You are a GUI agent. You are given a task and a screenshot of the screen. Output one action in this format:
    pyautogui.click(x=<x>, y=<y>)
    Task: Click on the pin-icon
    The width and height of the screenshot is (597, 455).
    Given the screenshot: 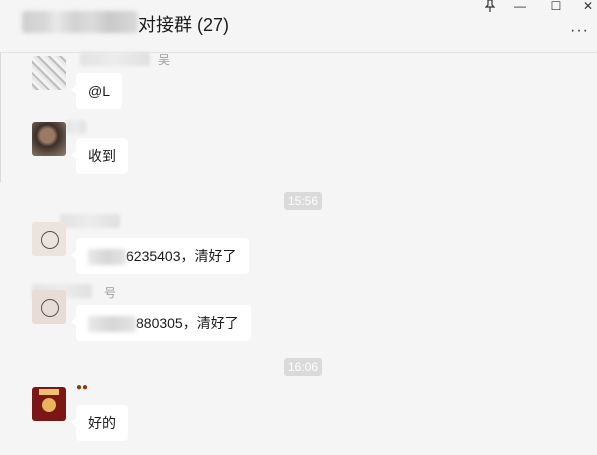 What is the action you would take?
    pyautogui.click(x=490, y=7)
    